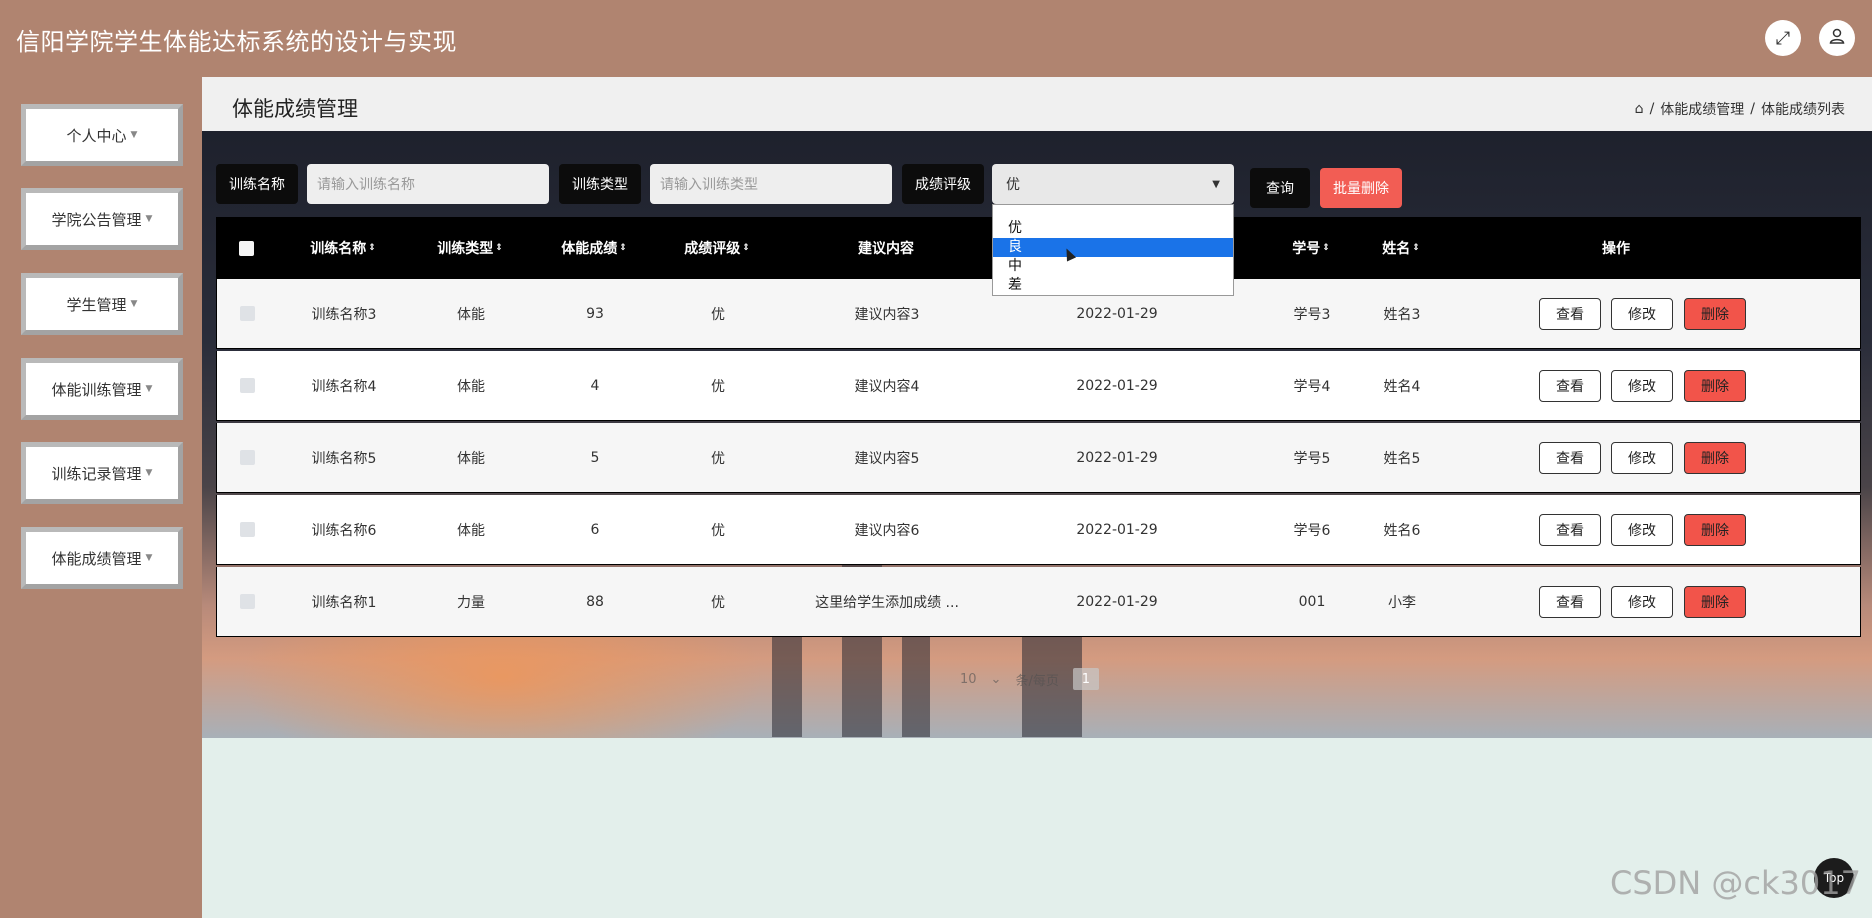 This screenshot has width=1872, height=918. Describe the element at coordinates (1361, 188) in the screenshot. I see `batch-delete-button: 批量删除` at that location.